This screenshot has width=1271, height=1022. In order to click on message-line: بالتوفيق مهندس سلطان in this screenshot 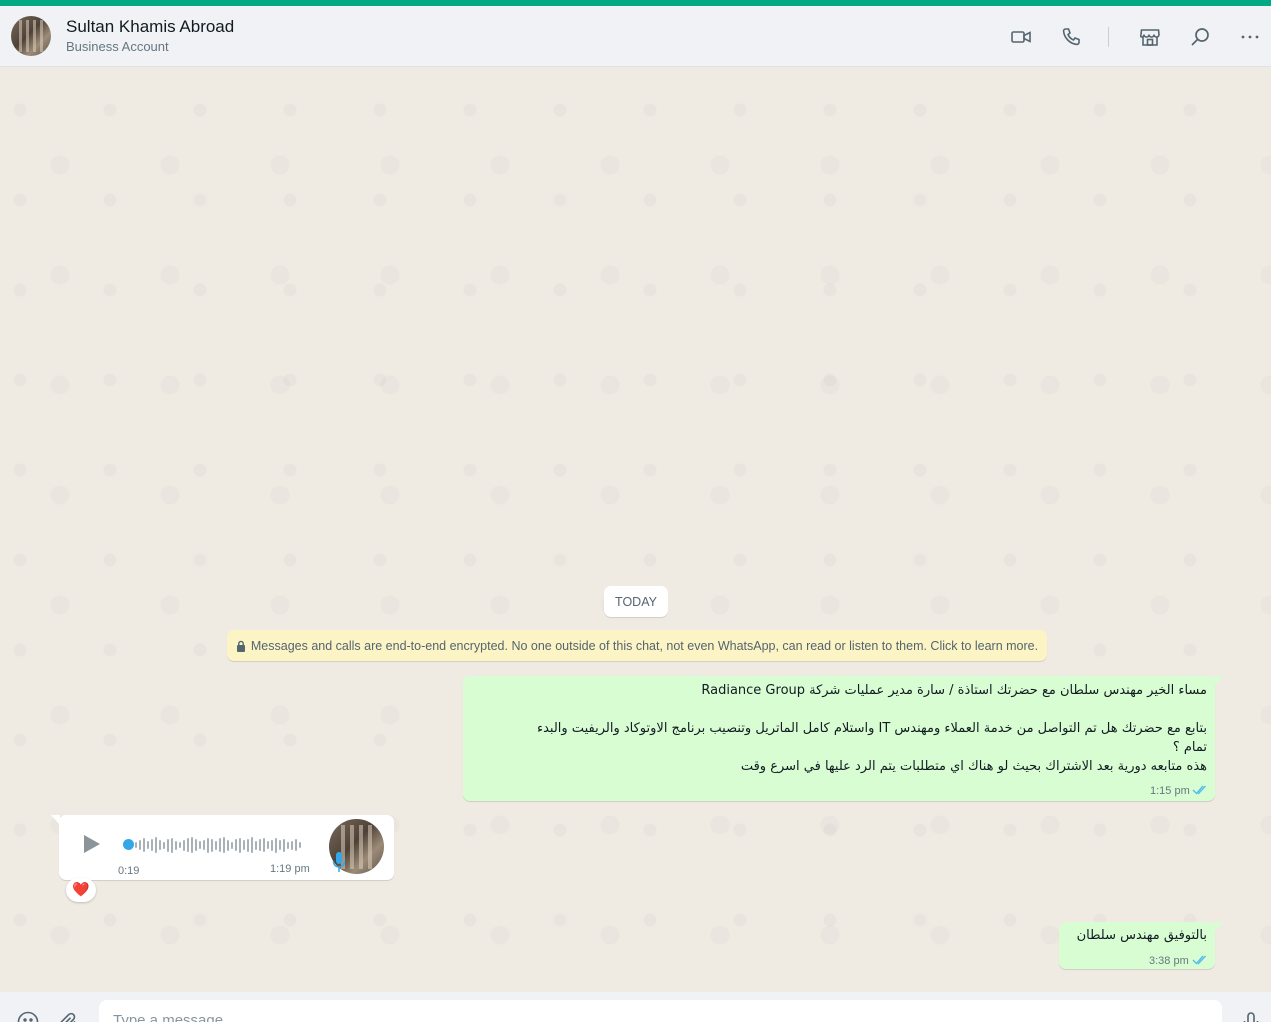, I will do `click(1141, 935)`.